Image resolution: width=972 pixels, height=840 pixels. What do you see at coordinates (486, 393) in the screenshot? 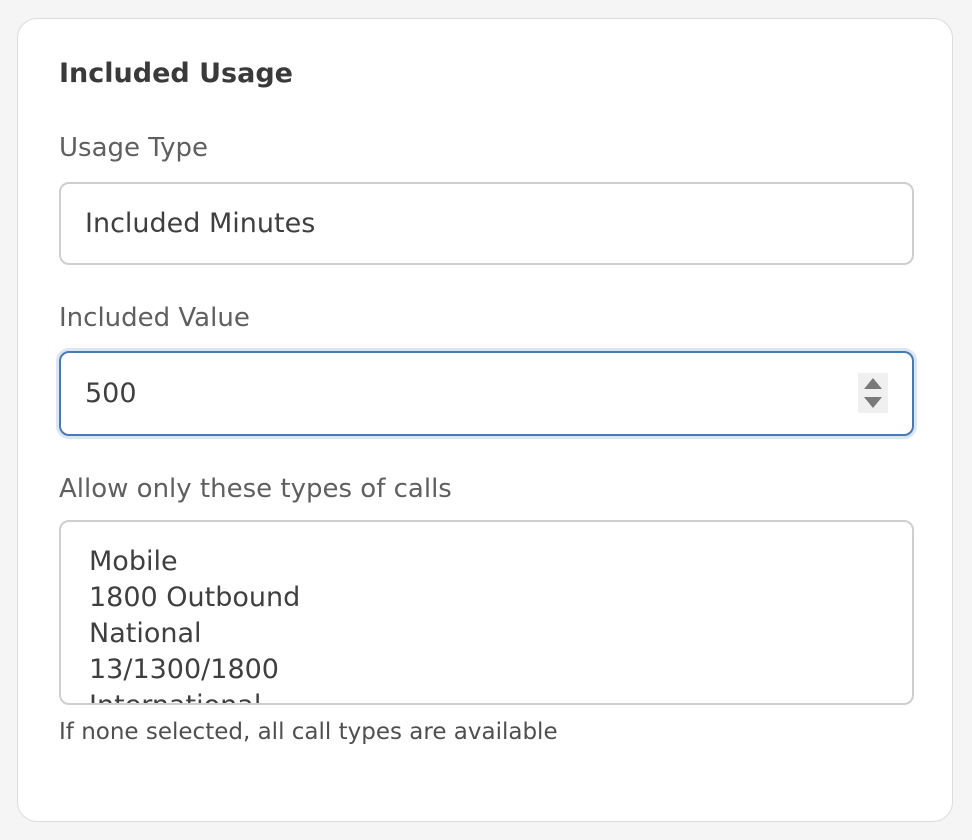
I see `included-value-input: 500` at bounding box center [486, 393].